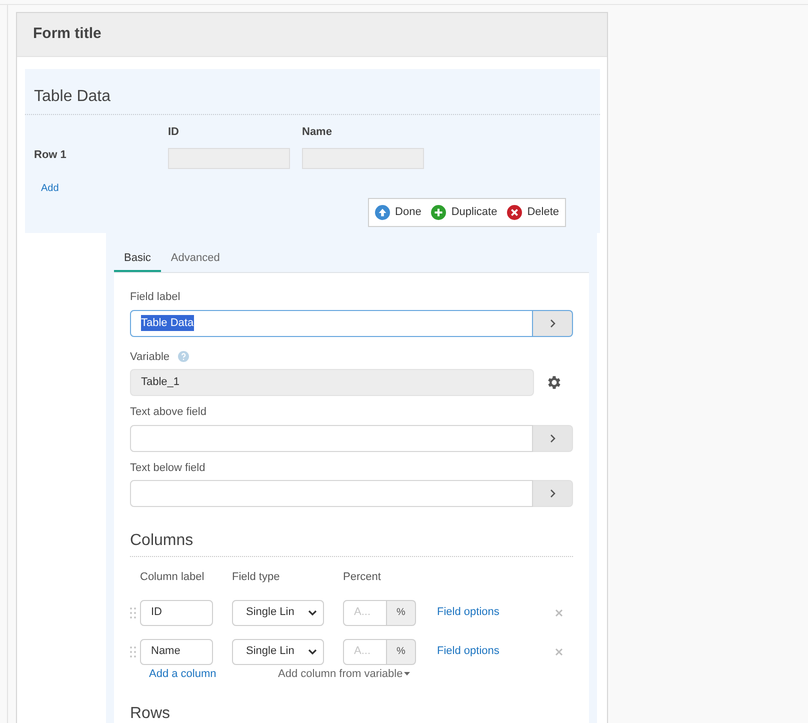  I want to click on add-column-link: Add a column, so click(213, 674).